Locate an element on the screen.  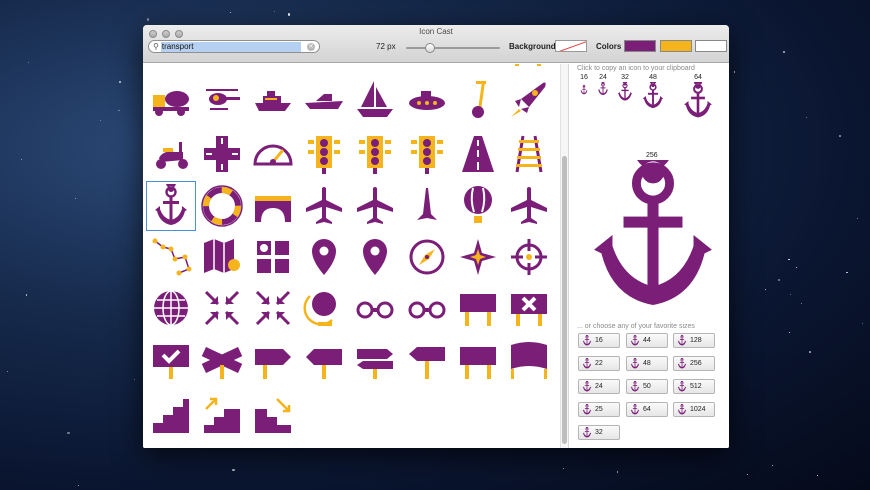
background-color-well is located at coordinates (571, 46).